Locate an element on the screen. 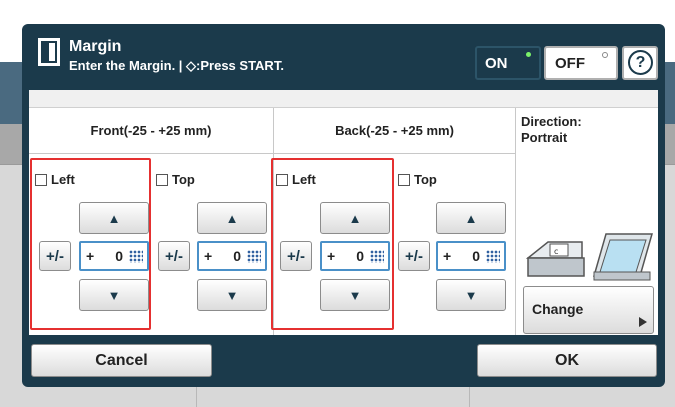 This screenshot has height=407, width=675. front-top-up-button: ▲ is located at coordinates (232, 218).